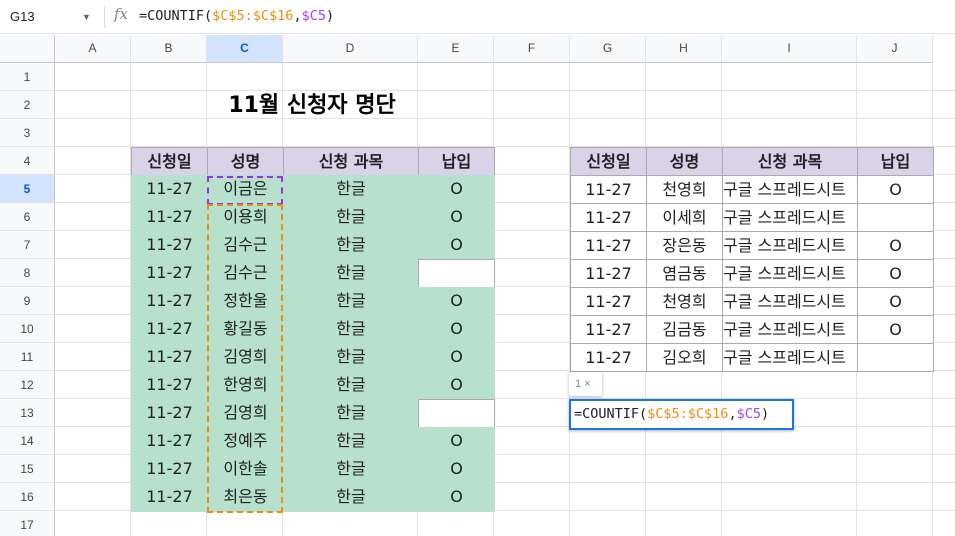 This screenshot has height=536, width=955. Describe the element at coordinates (330, 16) in the screenshot. I see `formula-text-suffix: )` at that location.